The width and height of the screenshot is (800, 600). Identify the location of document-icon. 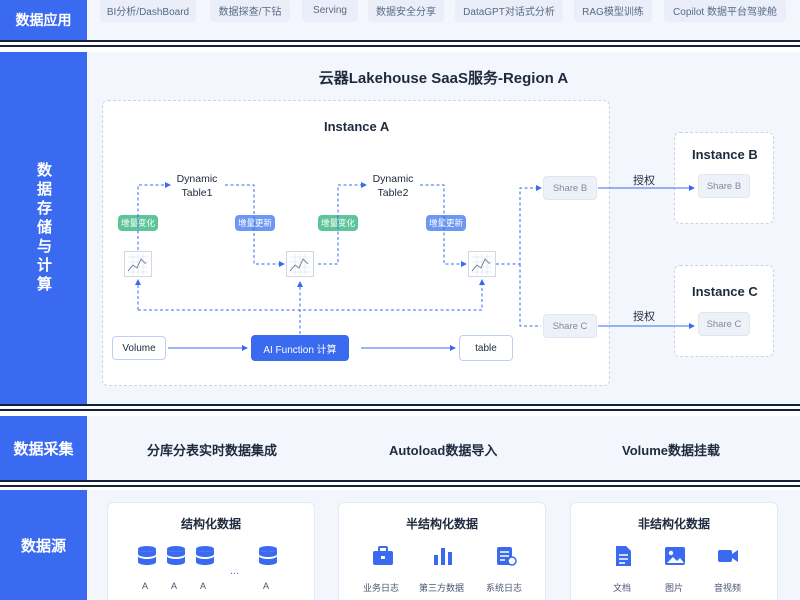
(623, 556).